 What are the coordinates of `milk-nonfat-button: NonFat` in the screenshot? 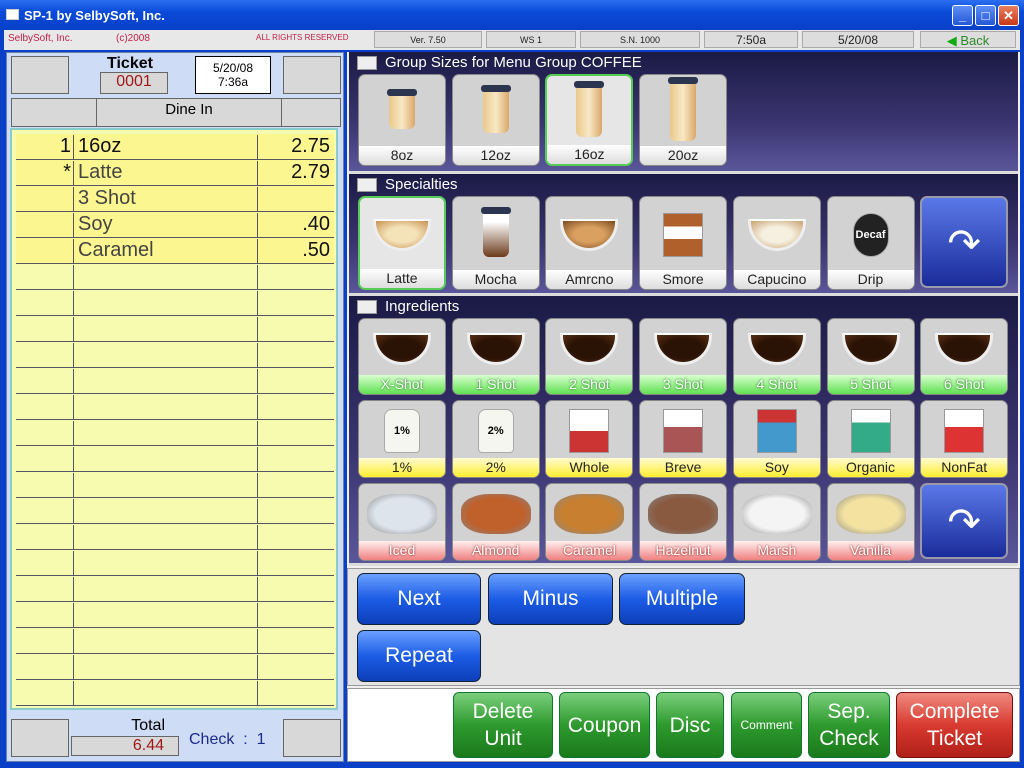 It's located at (964, 439).